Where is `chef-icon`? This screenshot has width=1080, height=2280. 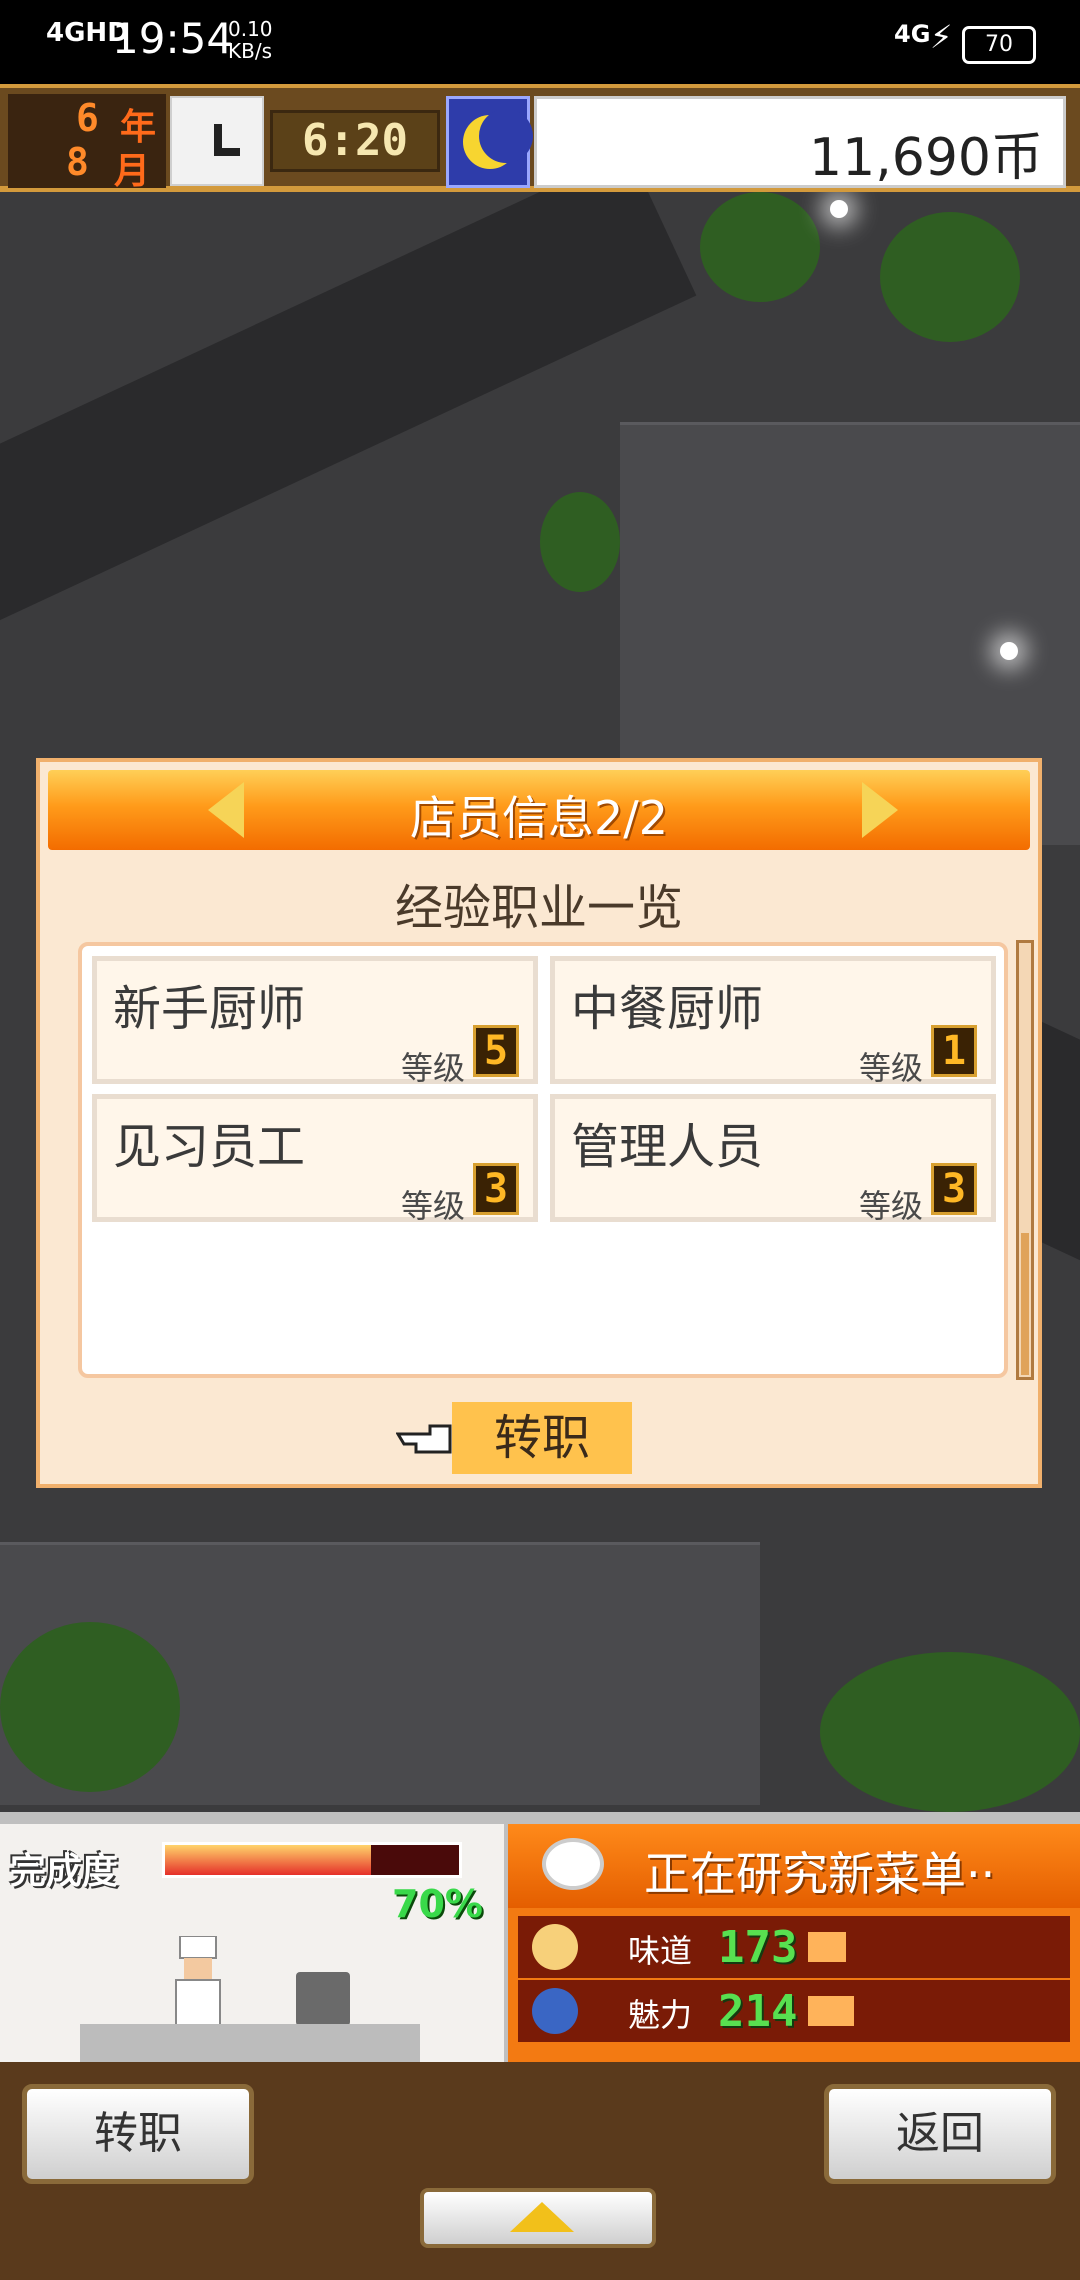 chef-icon is located at coordinates (198, 1981).